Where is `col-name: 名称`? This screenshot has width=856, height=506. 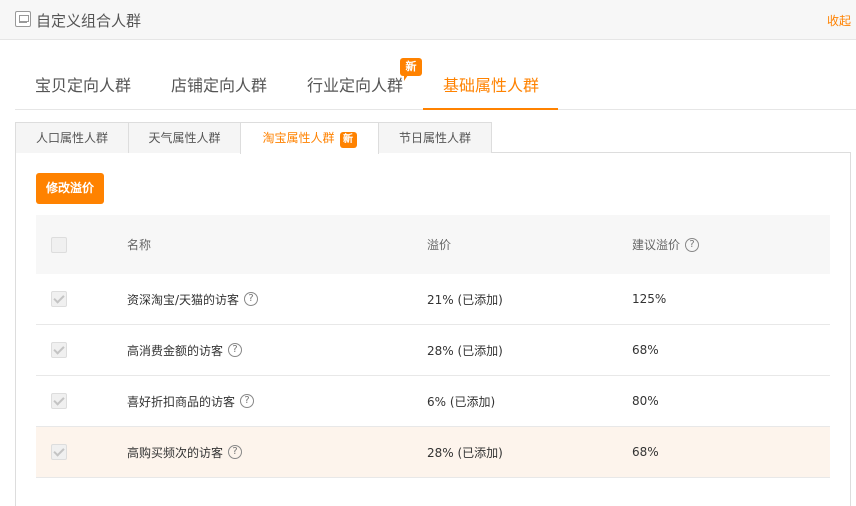 col-name: 名称 is located at coordinates (139, 245).